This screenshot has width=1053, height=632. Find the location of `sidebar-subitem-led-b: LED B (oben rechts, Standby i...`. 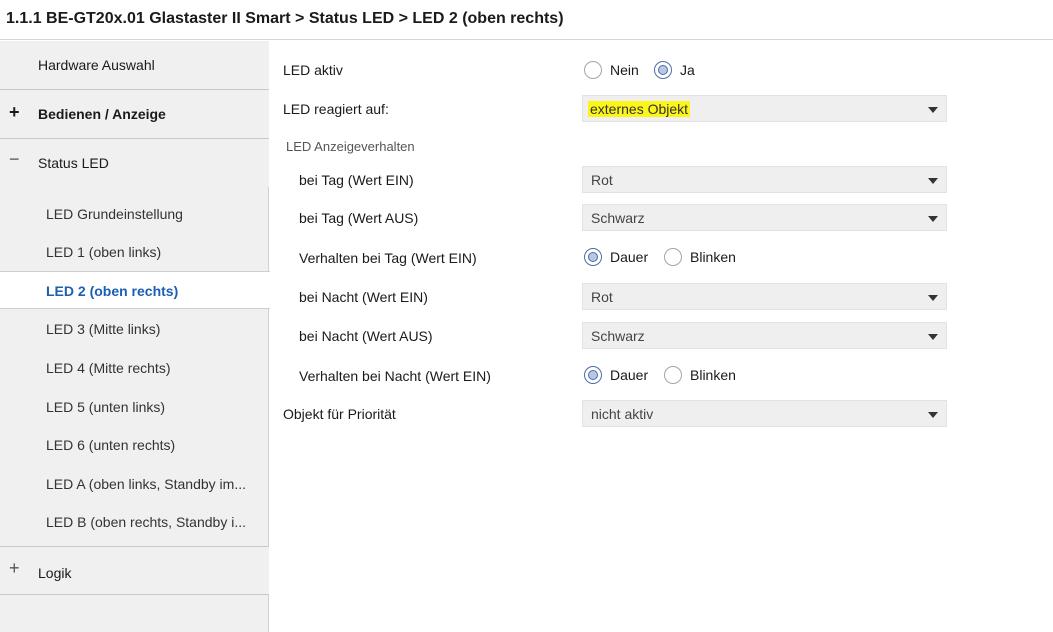

sidebar-subitem-led-b: LED B (oben rechts, Standby i... is located at coordinates (134, 522).